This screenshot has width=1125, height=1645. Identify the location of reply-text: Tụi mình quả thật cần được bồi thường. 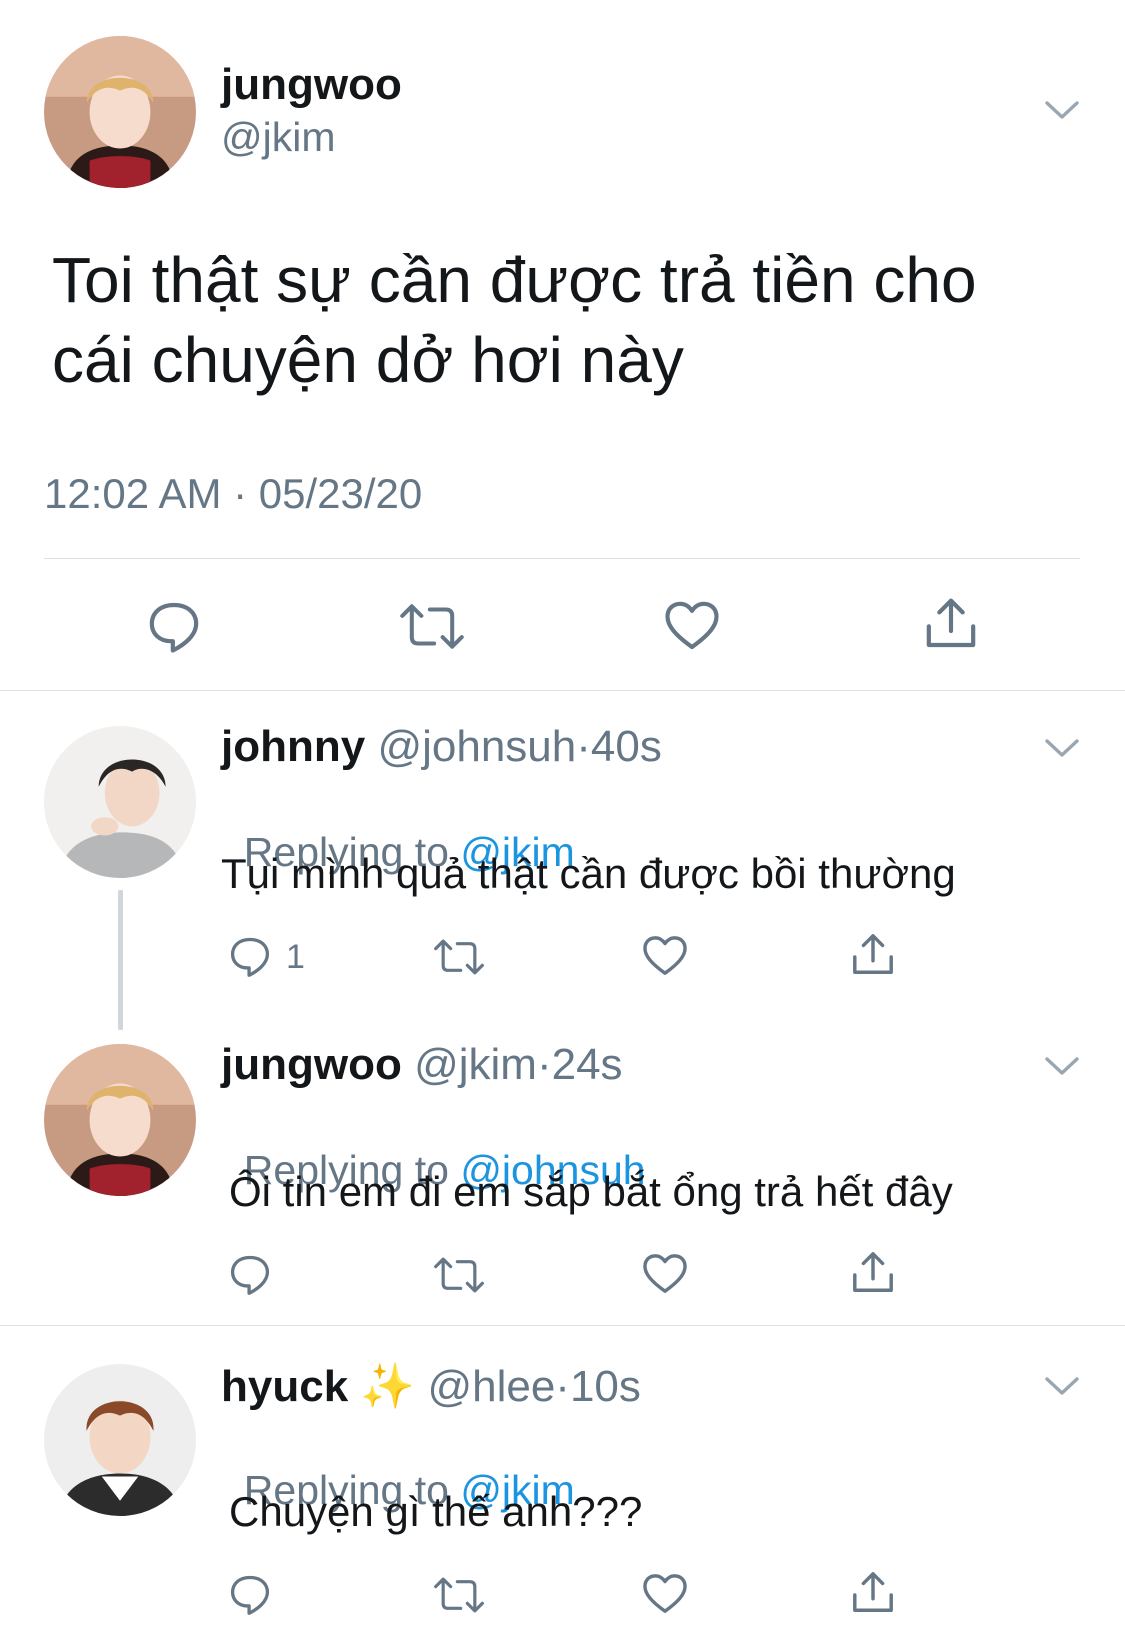
(588, 873).